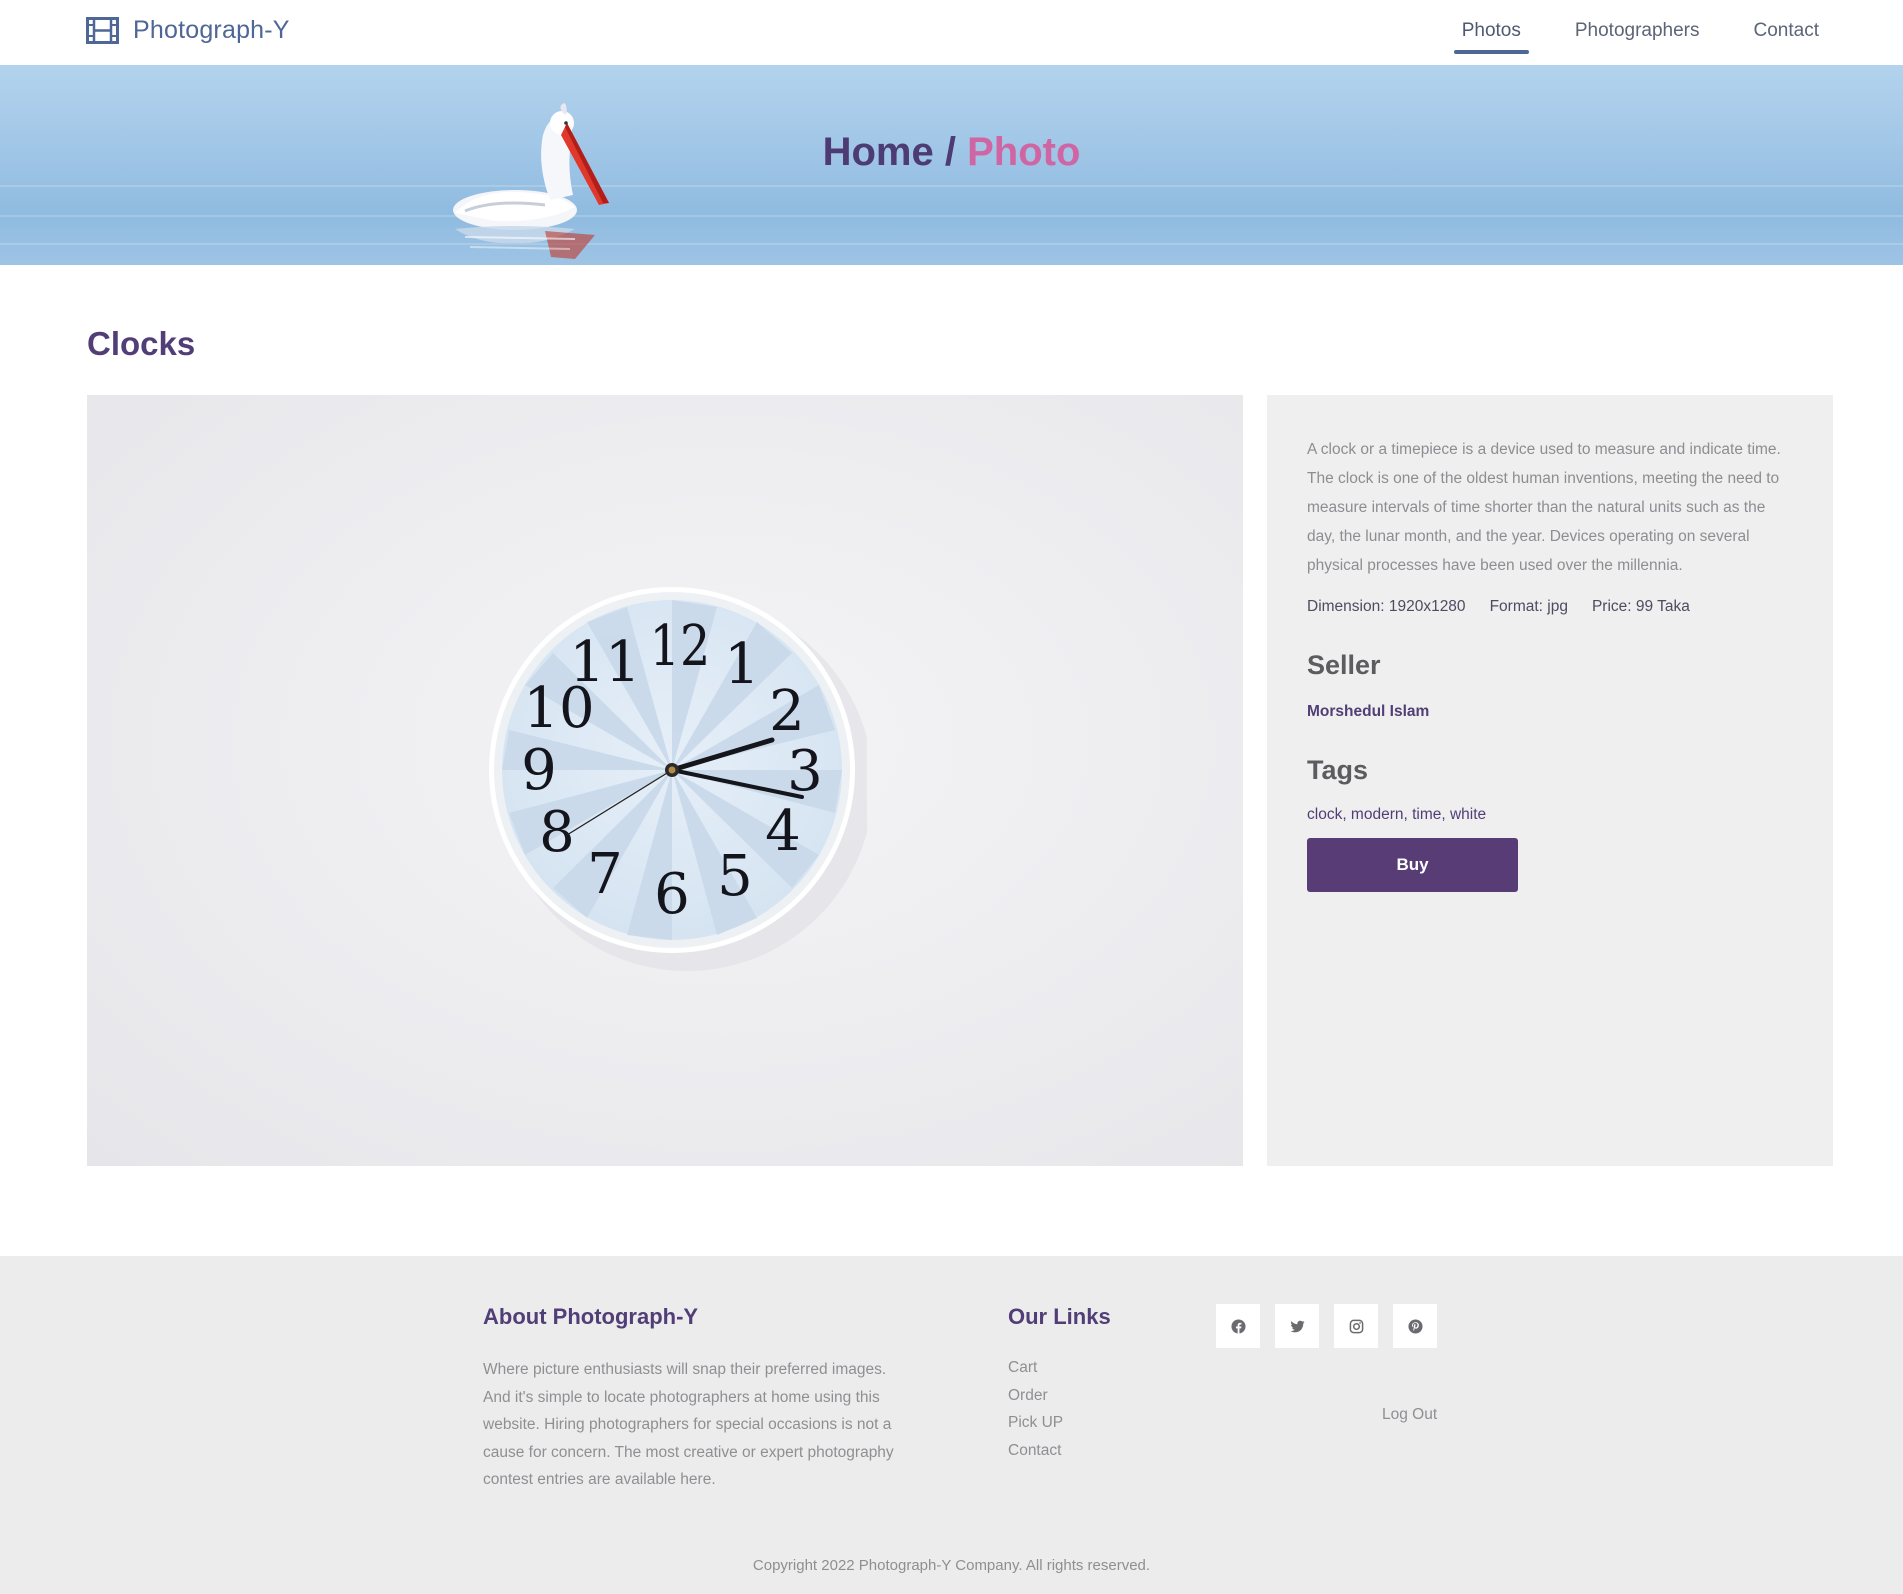 This screenshot has height=1594, width=1903. Describe the element at coordinates (1059, 1396) in the screenshot. I see `footer-link-order: Order` at that location.